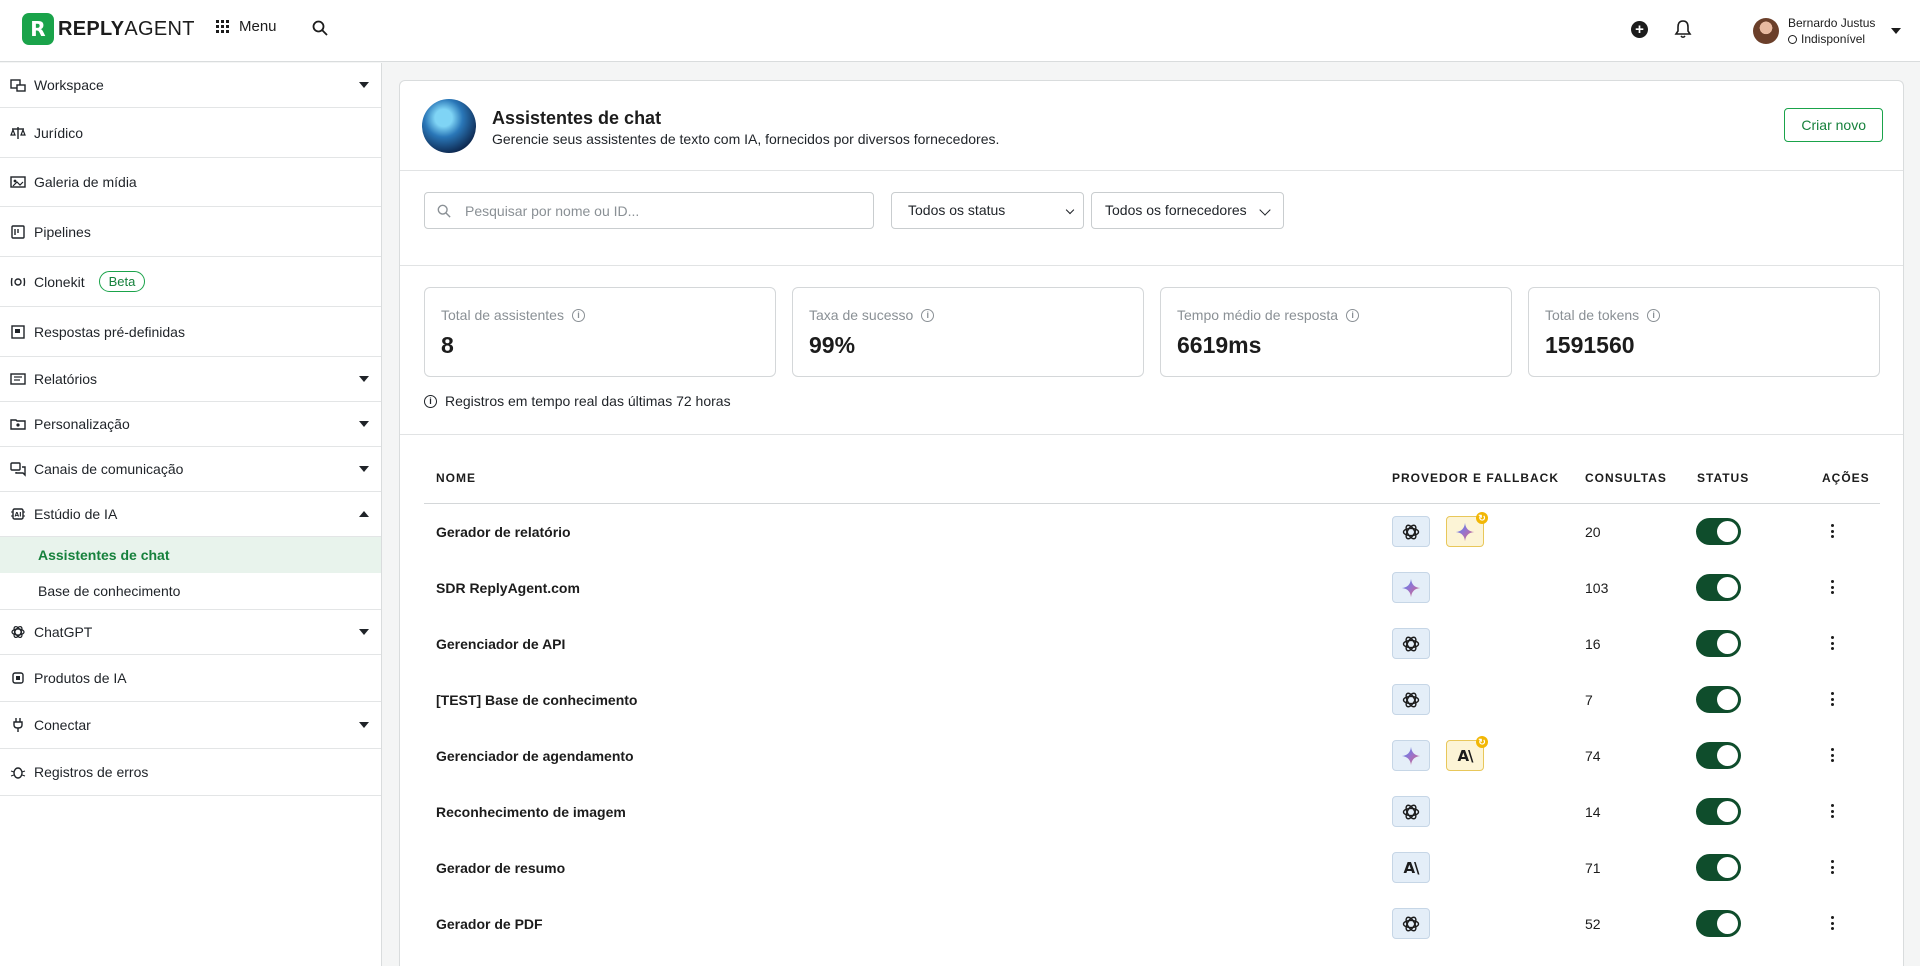 The image size is (1920, 966). I want to click on sidebar-item-personalizacao: Personalização, so click(190, 424).